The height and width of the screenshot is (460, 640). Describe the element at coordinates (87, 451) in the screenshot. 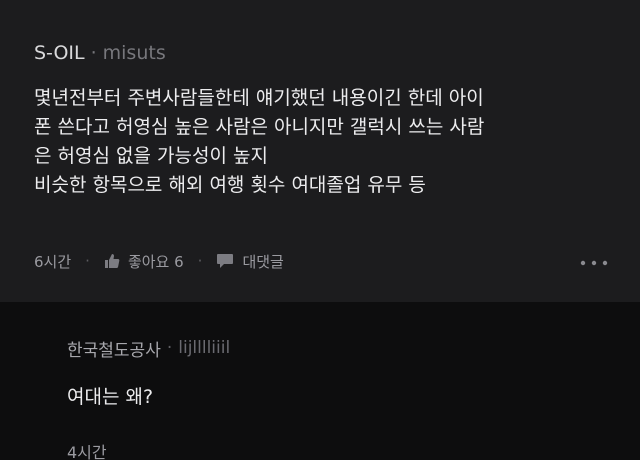

I see `reply-time: 4시간` at that location.